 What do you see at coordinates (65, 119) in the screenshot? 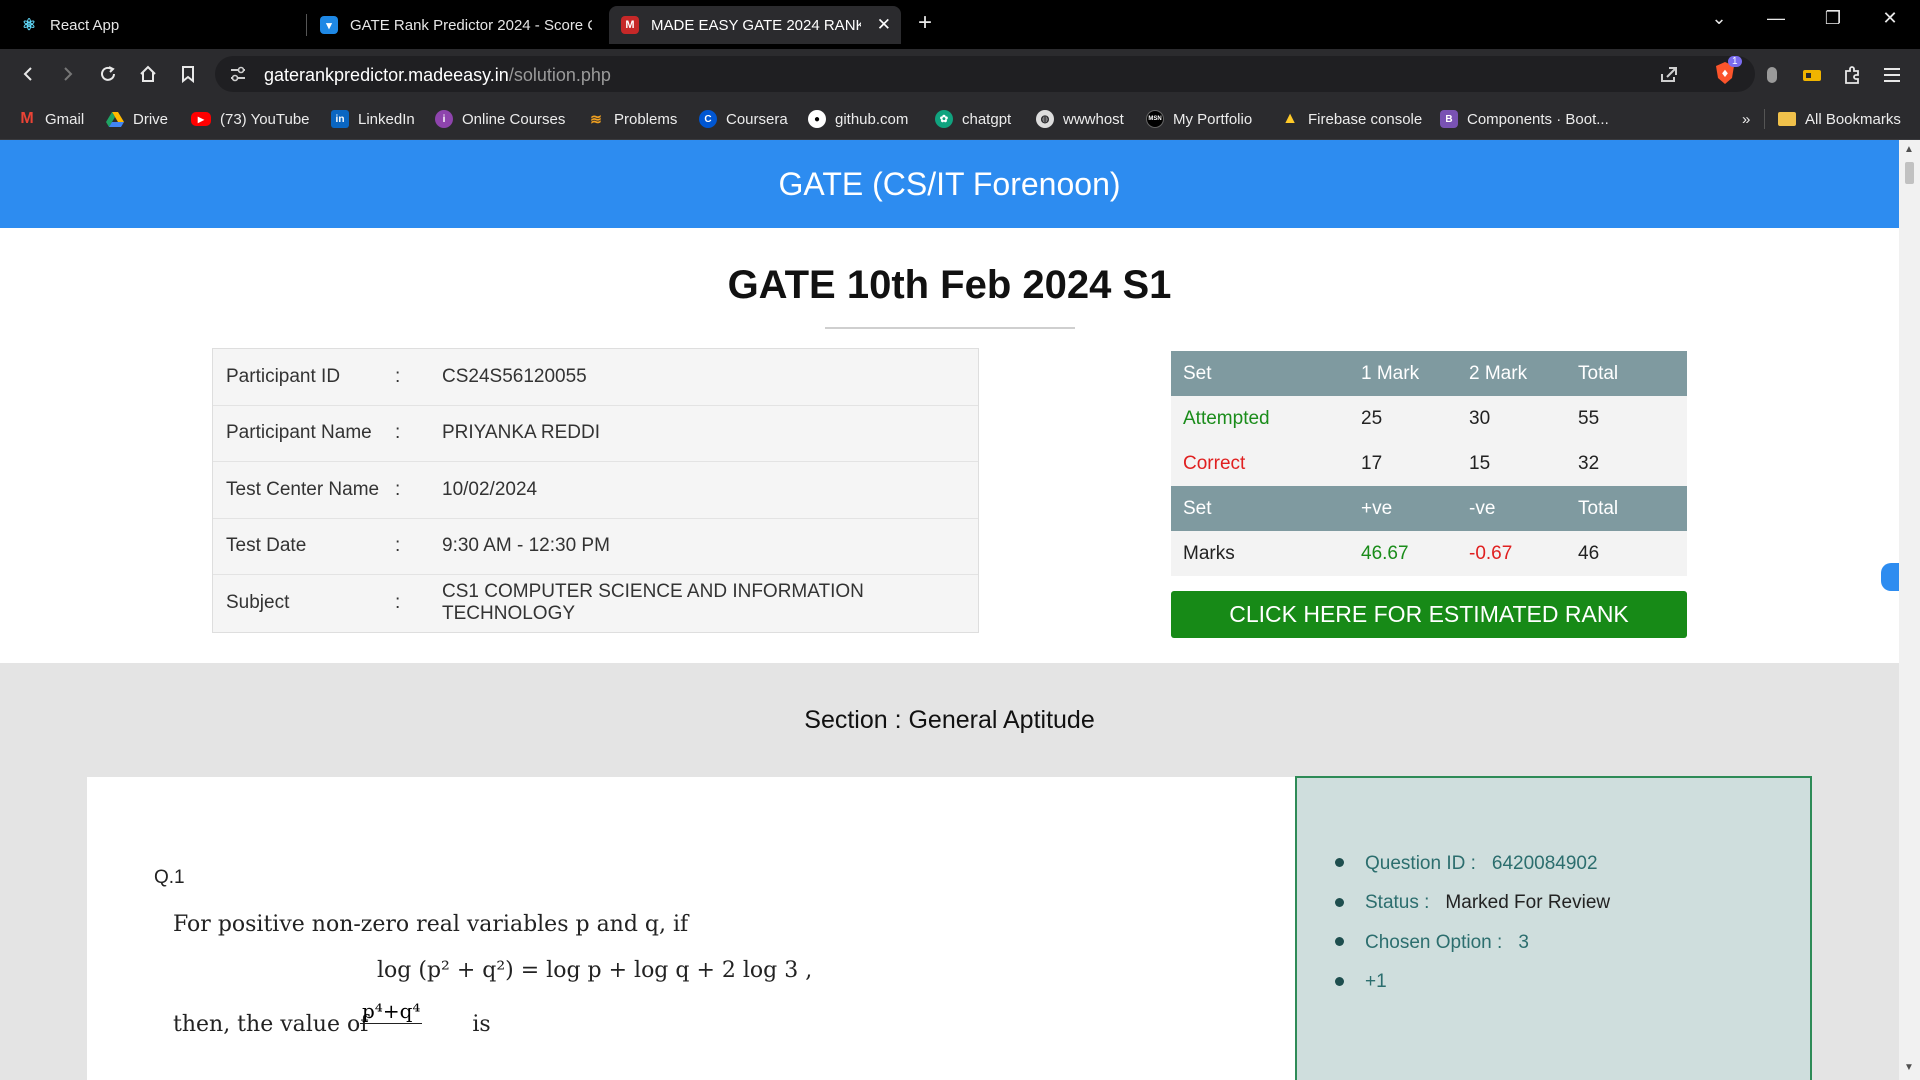
I see `bookmark-label: Gmail` at bounding box center [65, 119].